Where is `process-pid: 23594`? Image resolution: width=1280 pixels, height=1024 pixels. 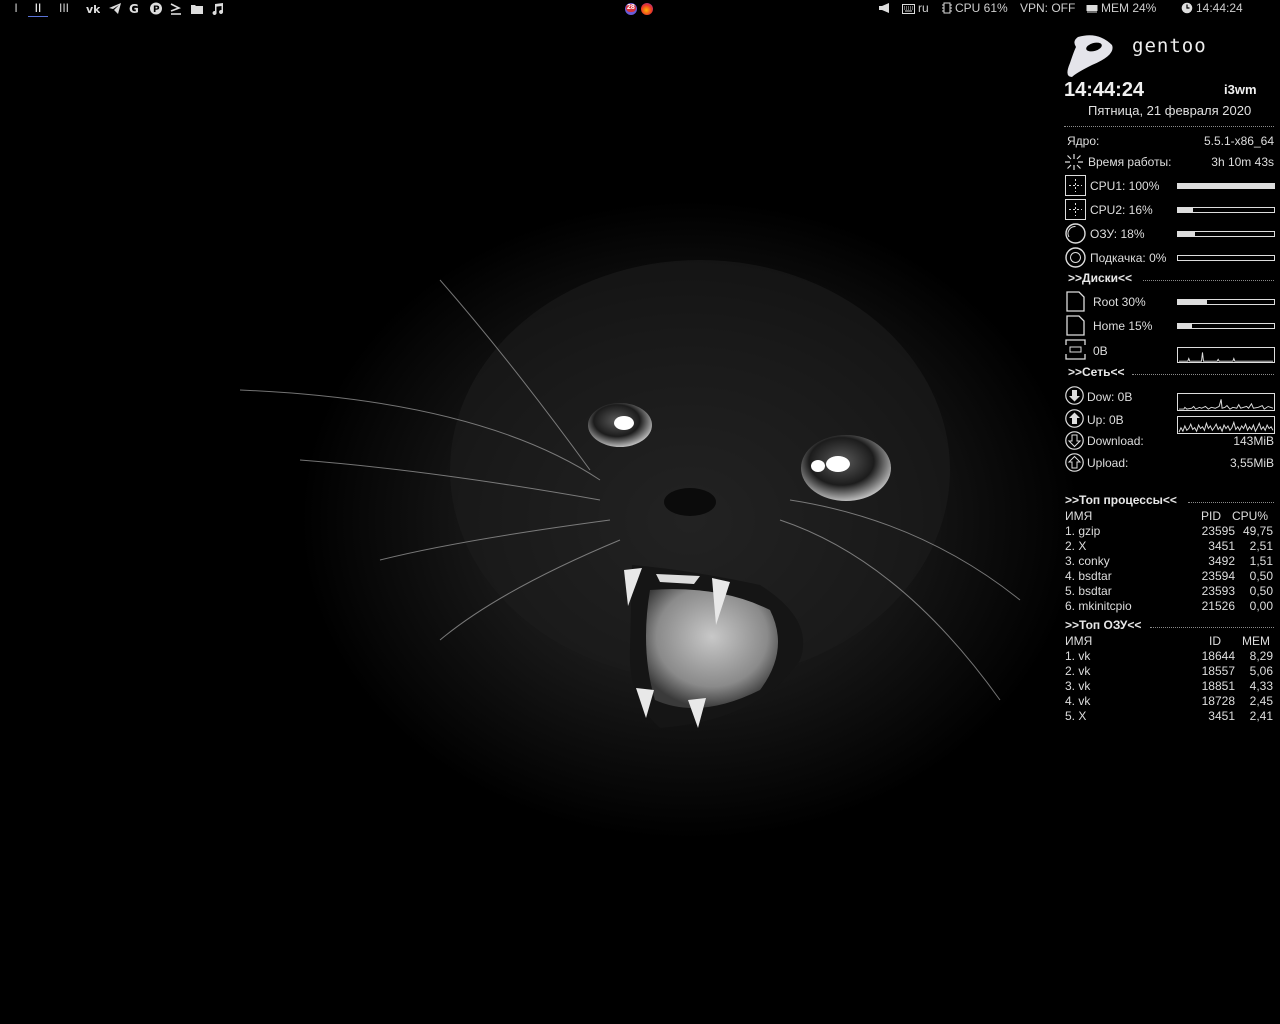
process-pid: 23594 is located at coordinates (1218, 576).